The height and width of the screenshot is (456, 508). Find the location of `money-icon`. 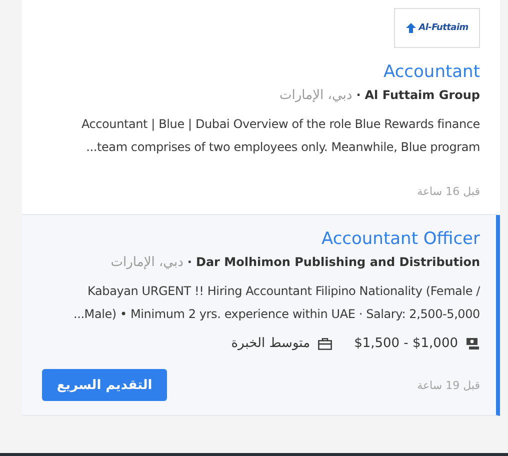

money-icon is located at coordinates (473, 343).